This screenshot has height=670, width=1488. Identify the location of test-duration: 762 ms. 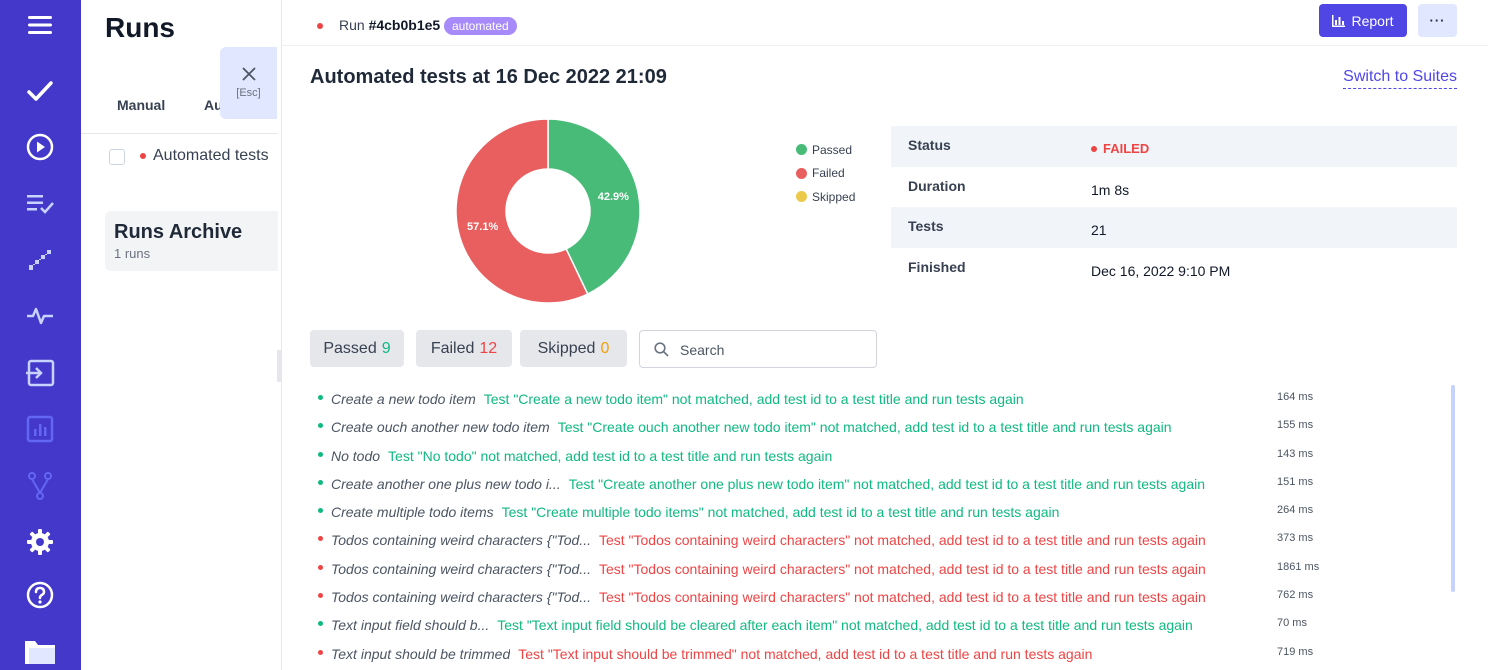
(1295, 595).